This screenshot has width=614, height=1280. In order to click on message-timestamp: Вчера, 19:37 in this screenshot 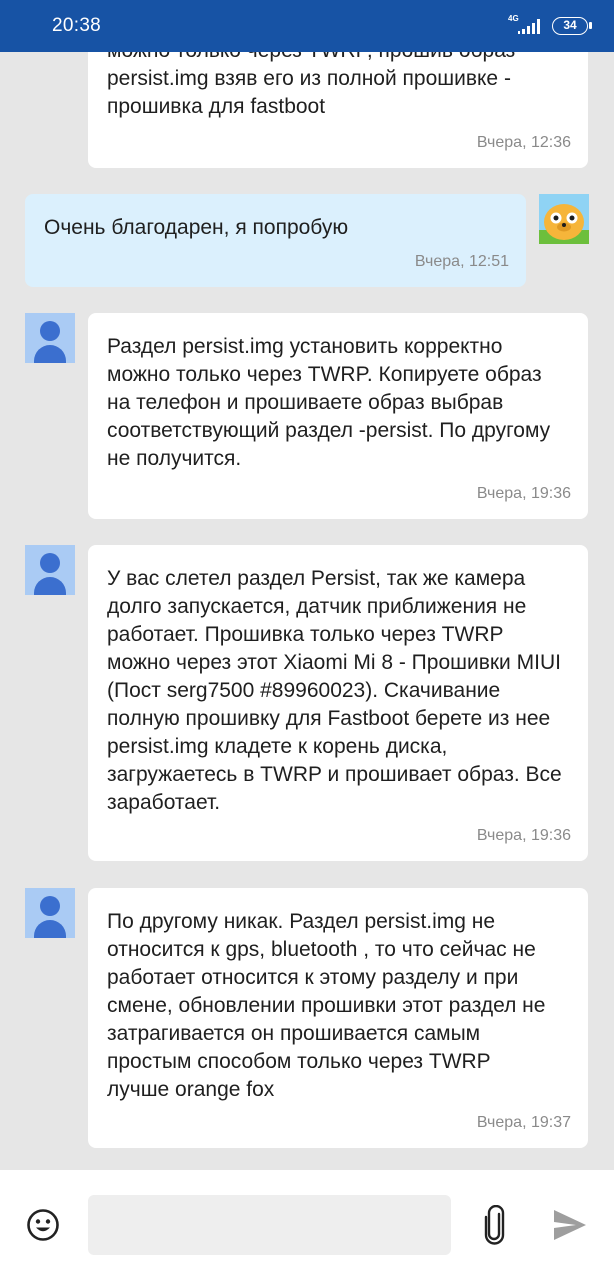, I will do `click(523, 1122)`.